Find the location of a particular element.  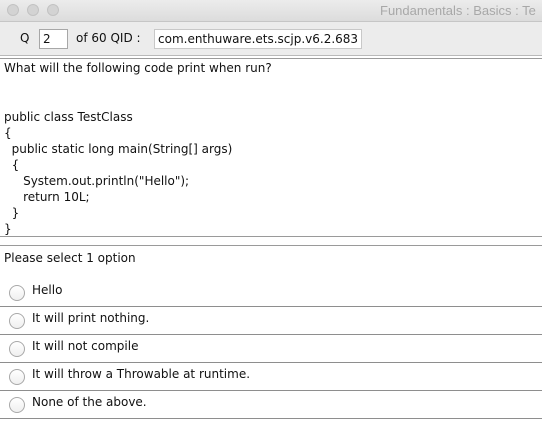

option-row-5: None of the above. is located at coordinates (271, 405).